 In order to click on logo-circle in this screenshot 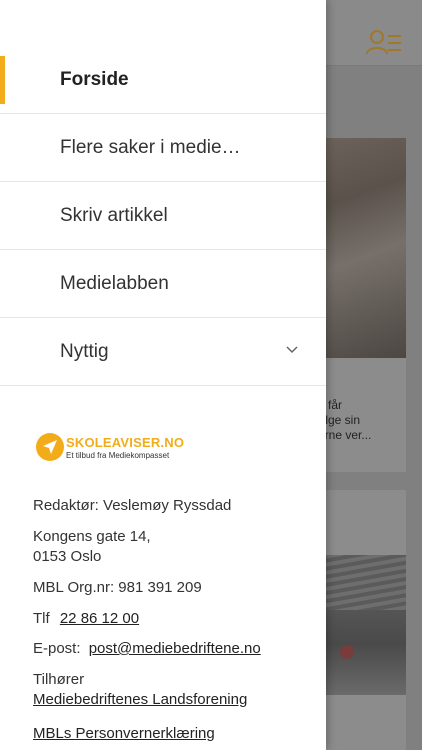, I will do `click(50, 447)`.